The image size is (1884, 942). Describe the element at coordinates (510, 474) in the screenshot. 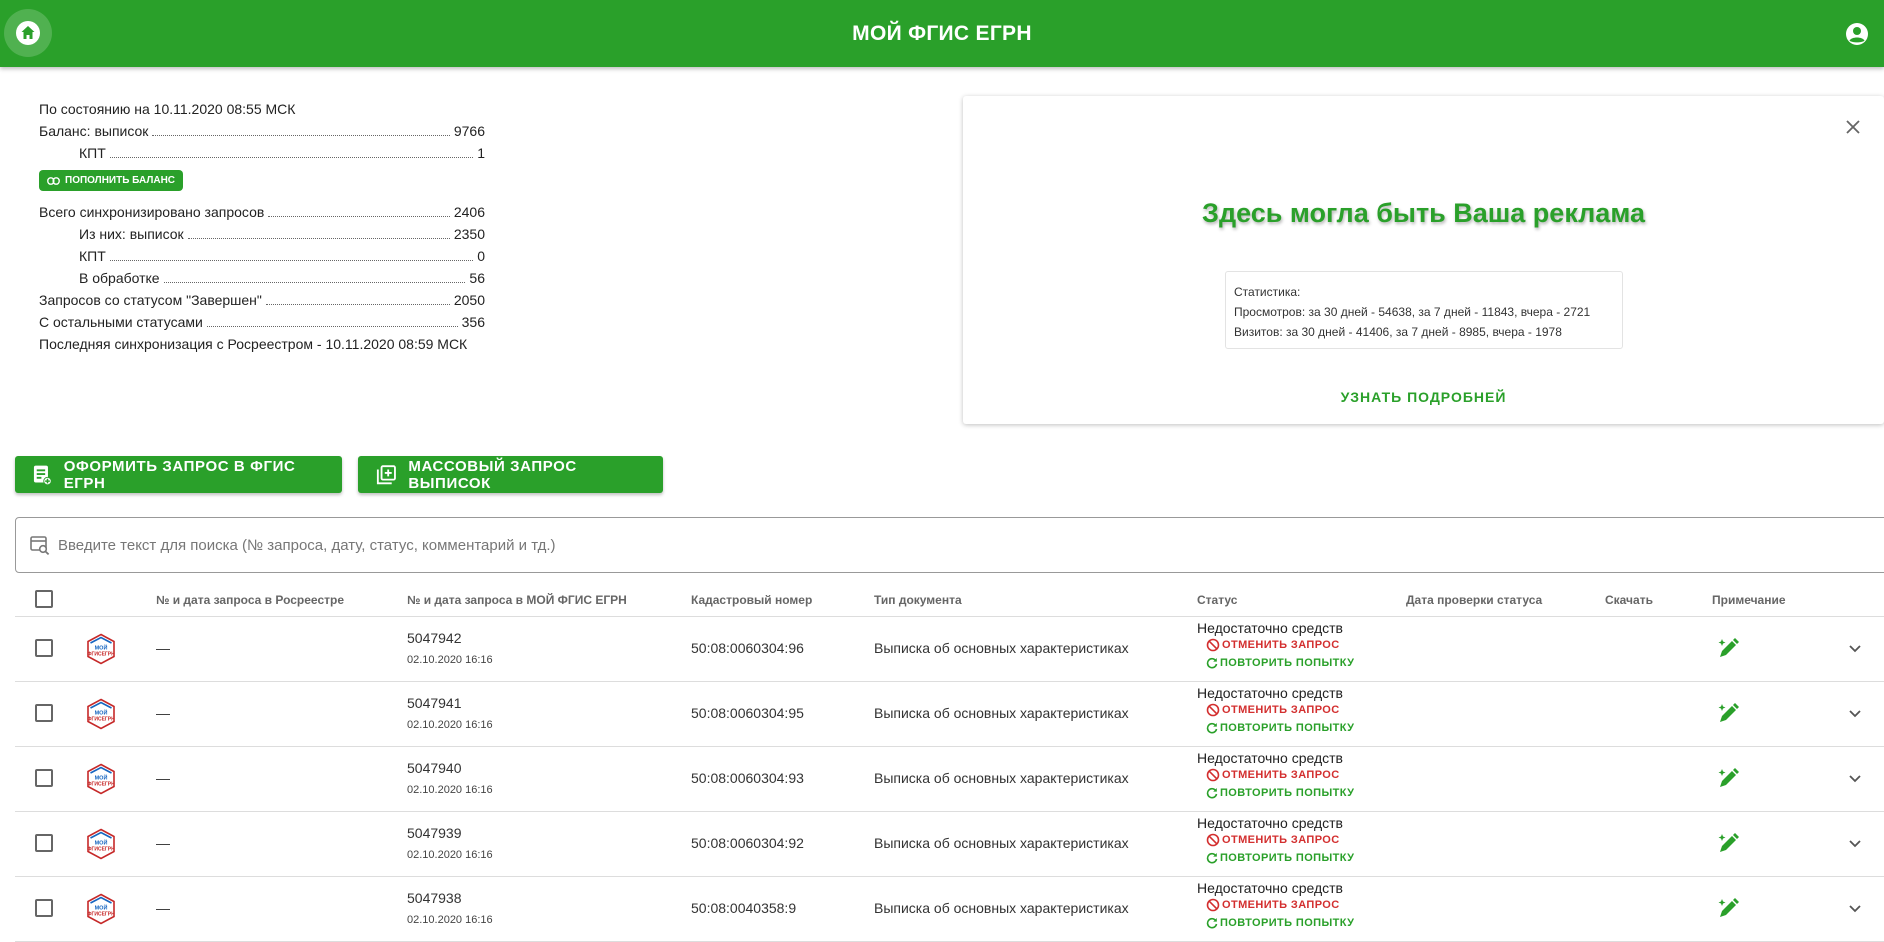

I see `bulk-request-button: МАССОВЫЙ ЗАПРОС ВЫПИСОК` at that location.